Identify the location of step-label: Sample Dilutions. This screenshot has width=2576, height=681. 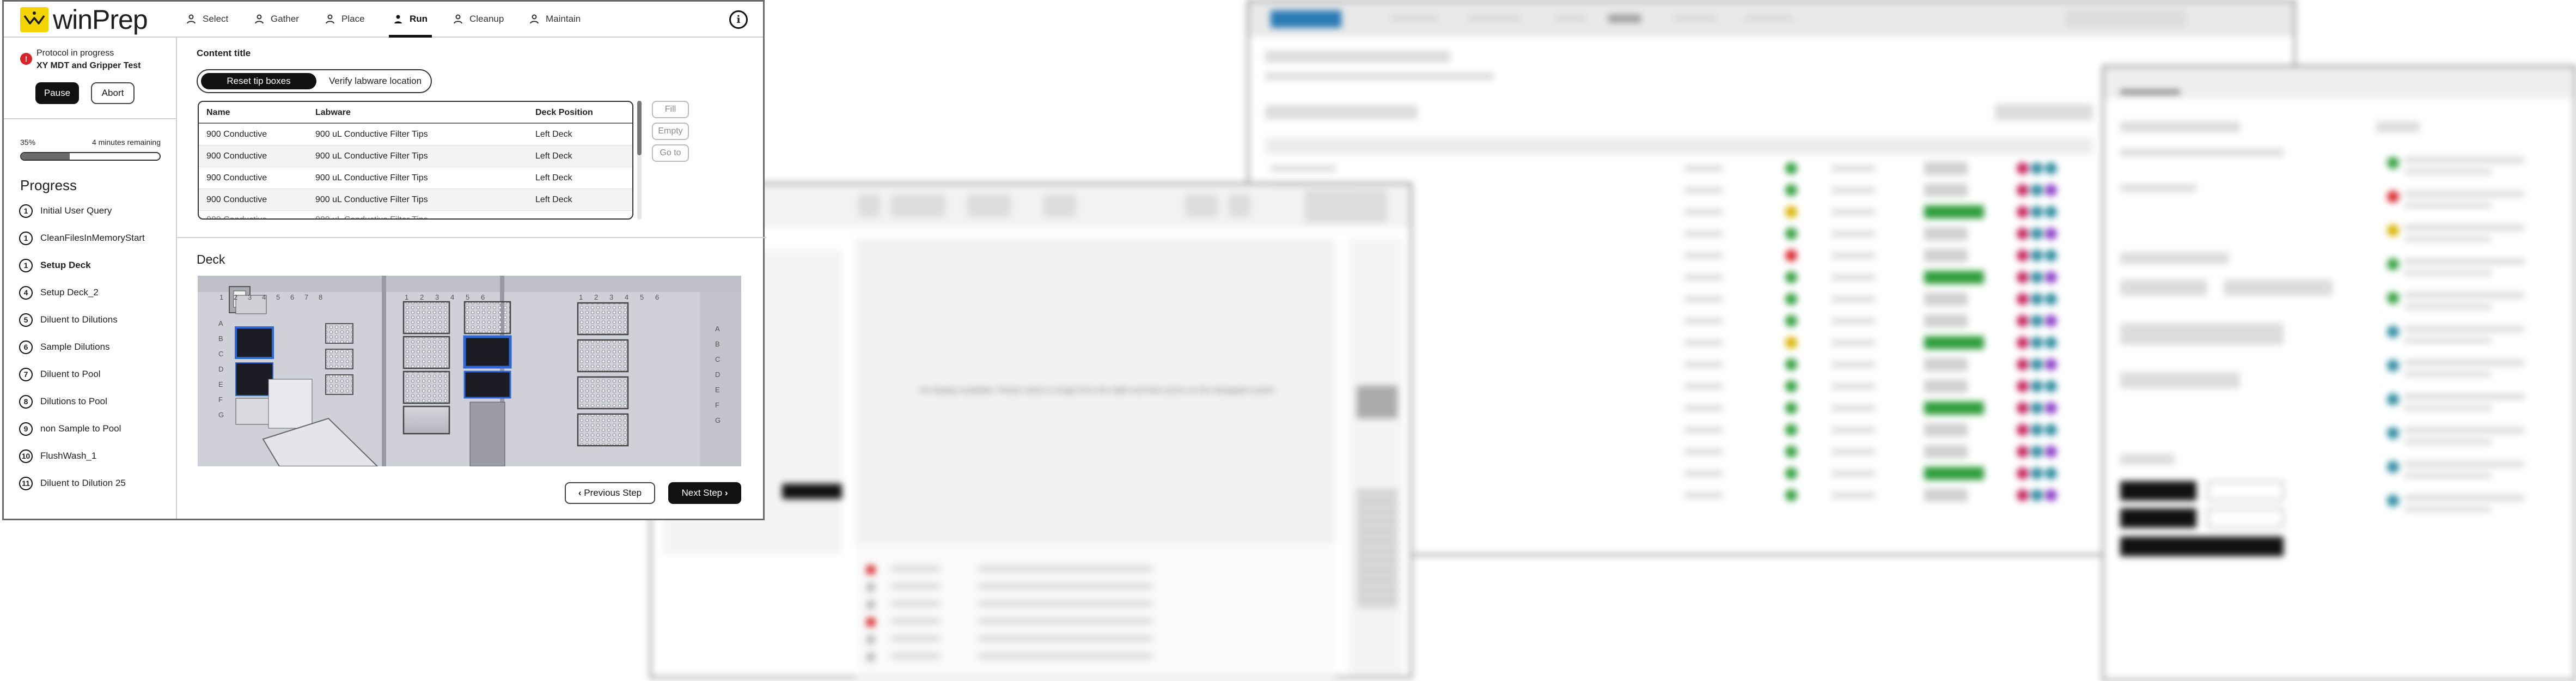
(75, 347).